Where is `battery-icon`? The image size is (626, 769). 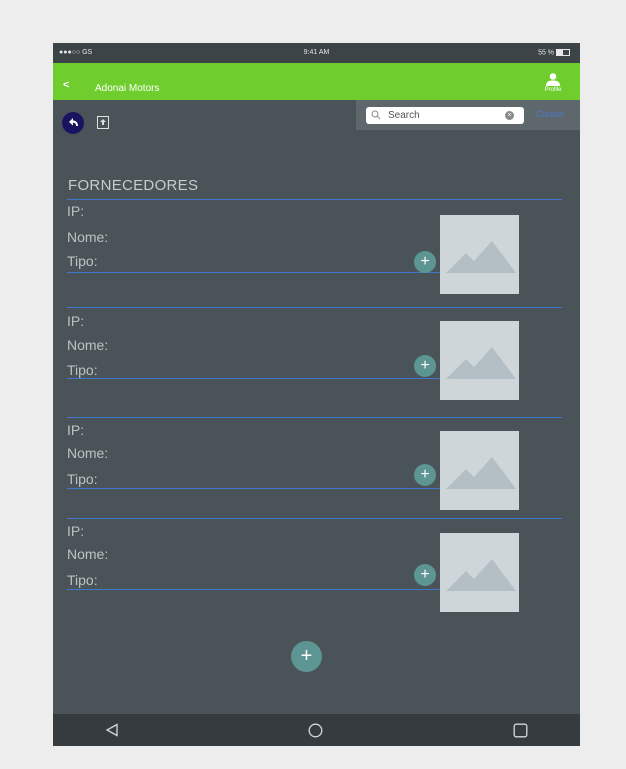
battery-icon is located at coordinates (563, 52).